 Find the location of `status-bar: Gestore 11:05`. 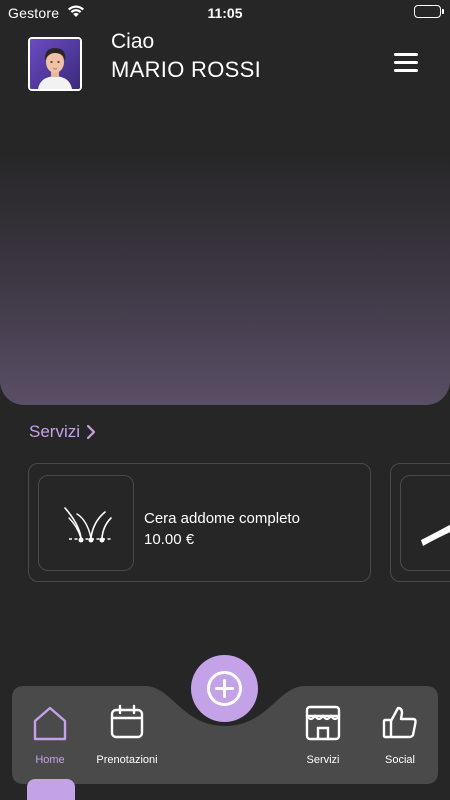

status-bar: Gestore 11:05 is located at coordinates (225, 13).